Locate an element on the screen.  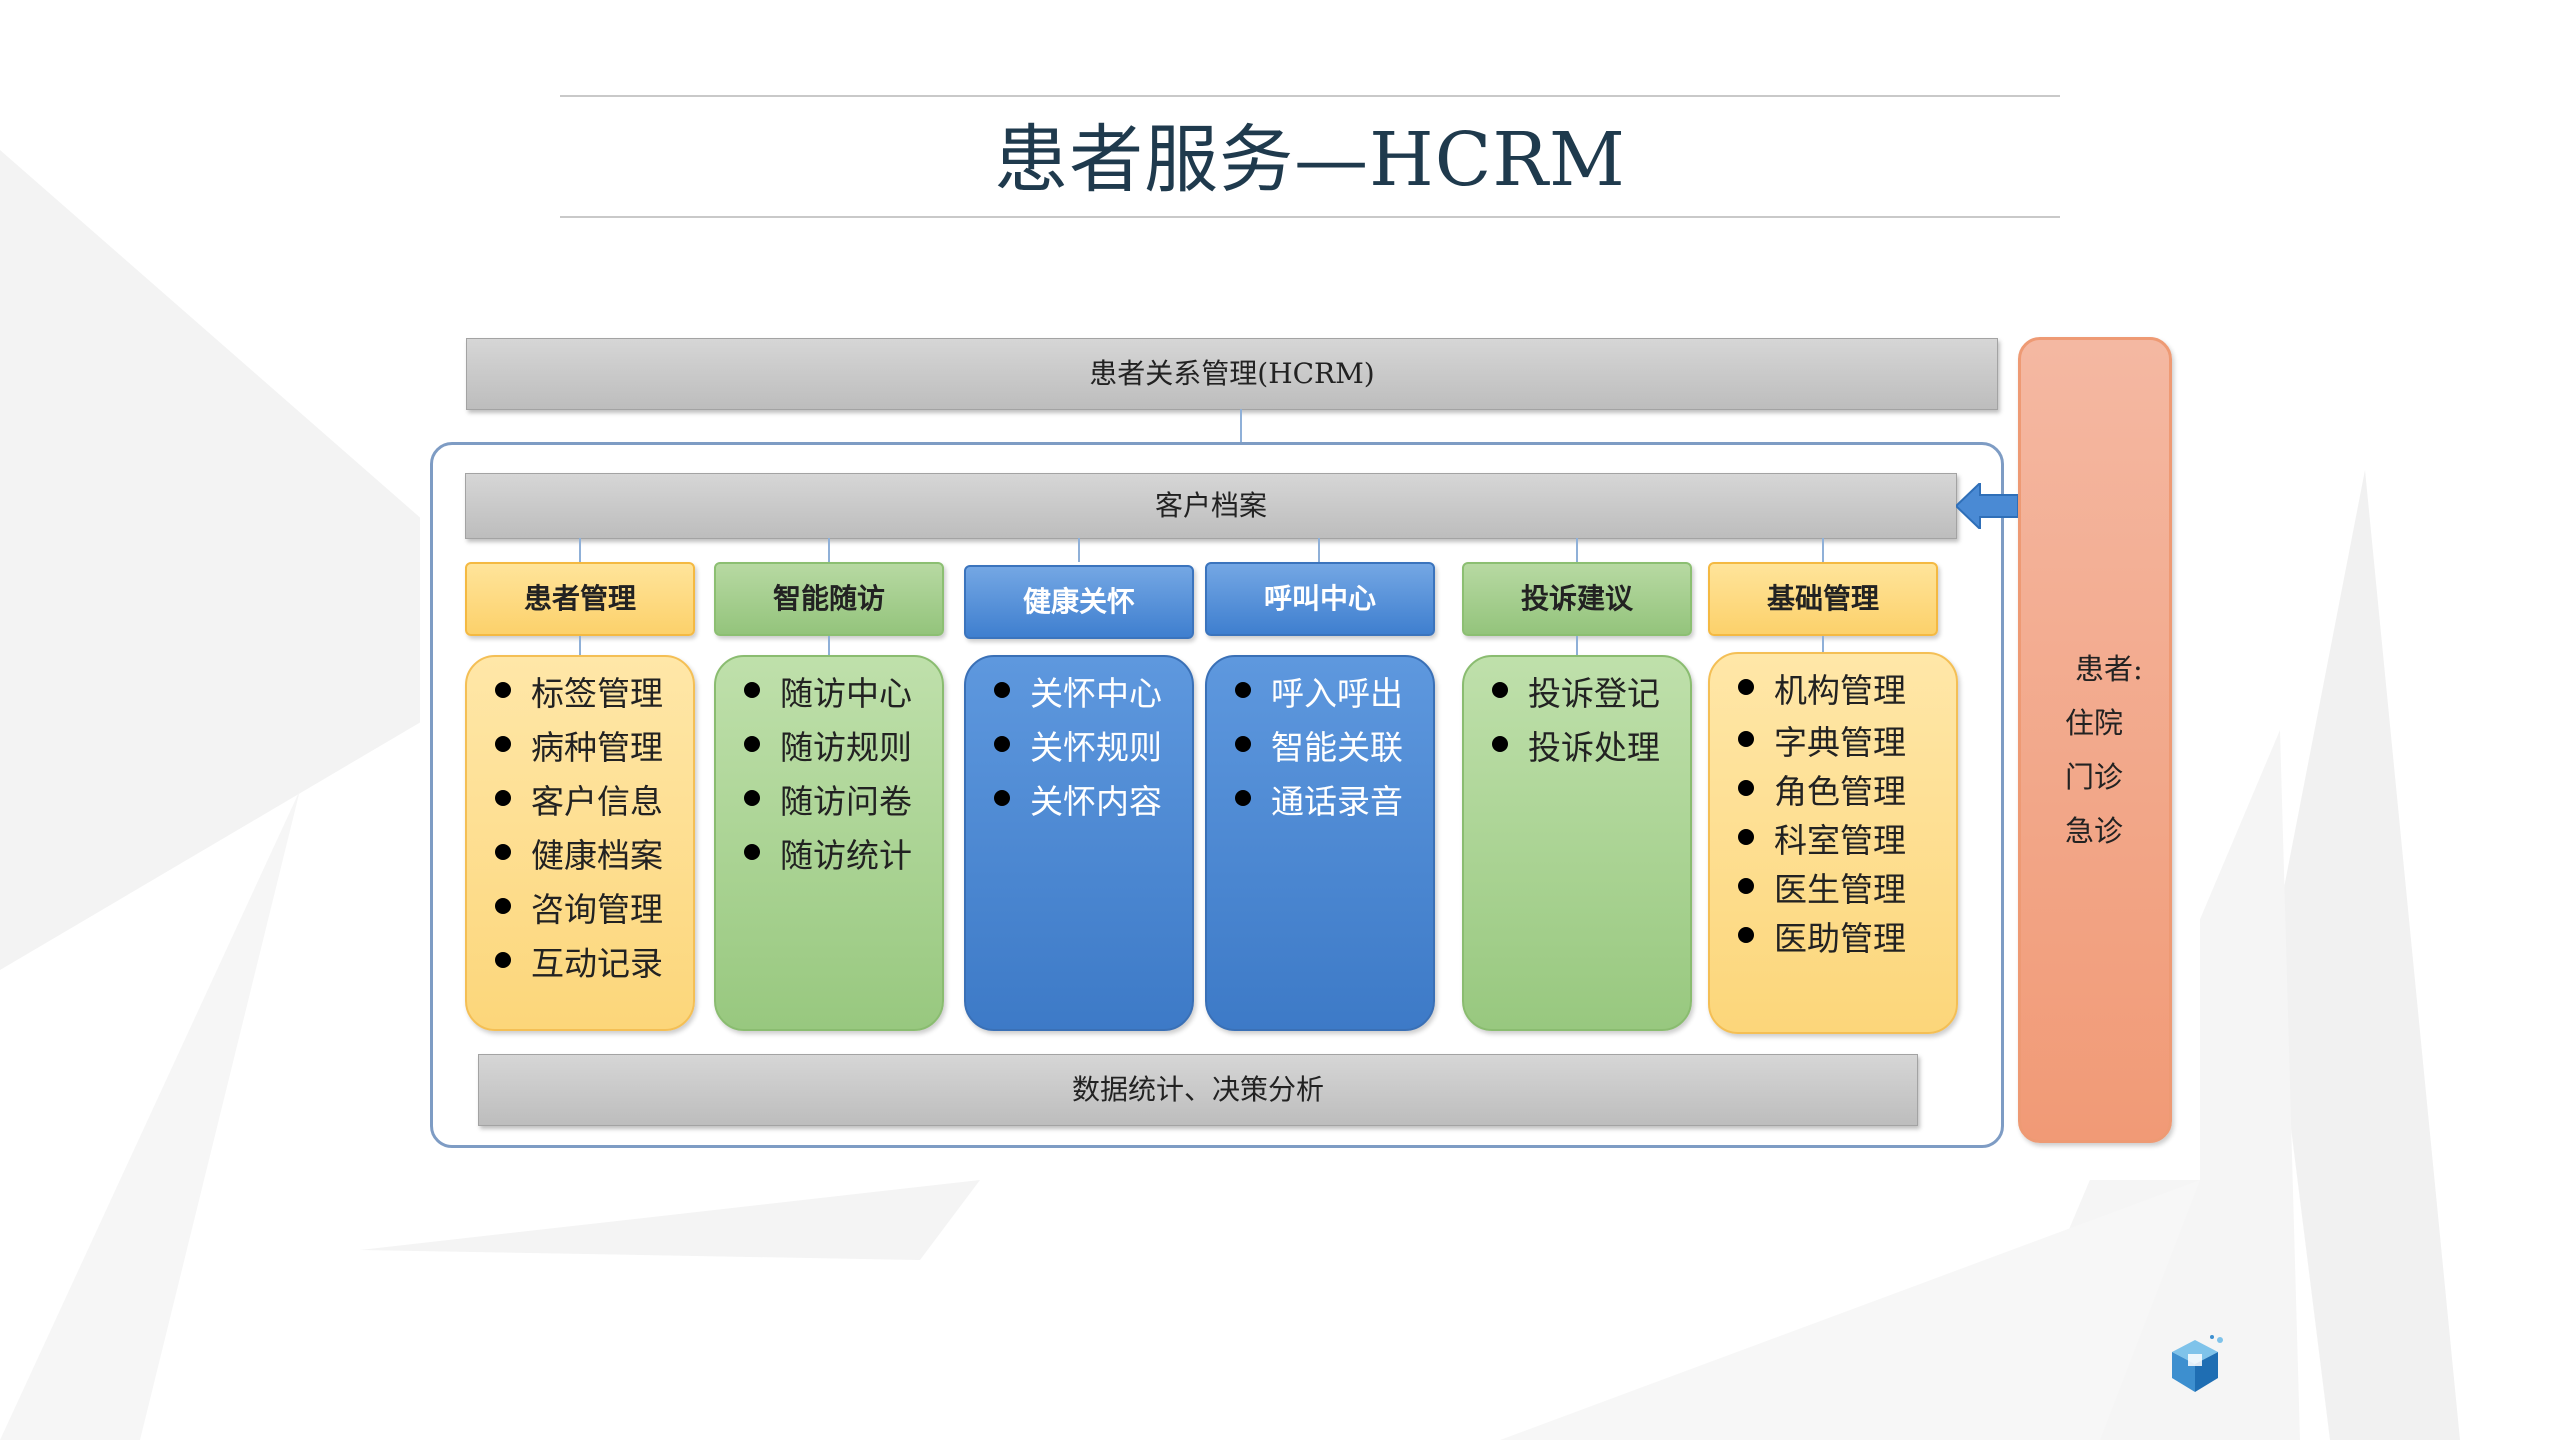
patient-type-heading: 患者: is located at coordinates (2109, 669).